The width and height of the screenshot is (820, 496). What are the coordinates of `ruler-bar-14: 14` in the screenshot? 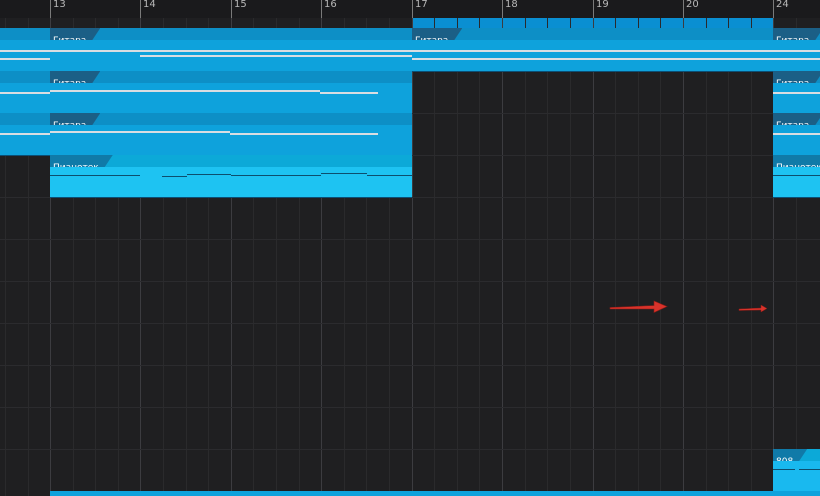 It's located at (149, 5).